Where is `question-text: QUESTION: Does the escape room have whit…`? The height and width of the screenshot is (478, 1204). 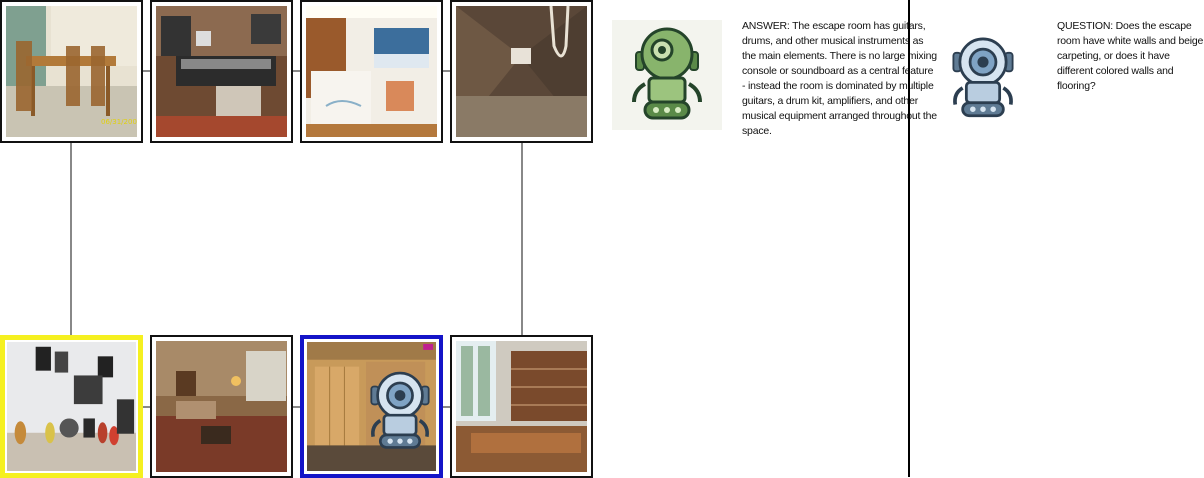 question-text: QUESTION: Does the escape room have whit… is located at coordinates (1130, 56).